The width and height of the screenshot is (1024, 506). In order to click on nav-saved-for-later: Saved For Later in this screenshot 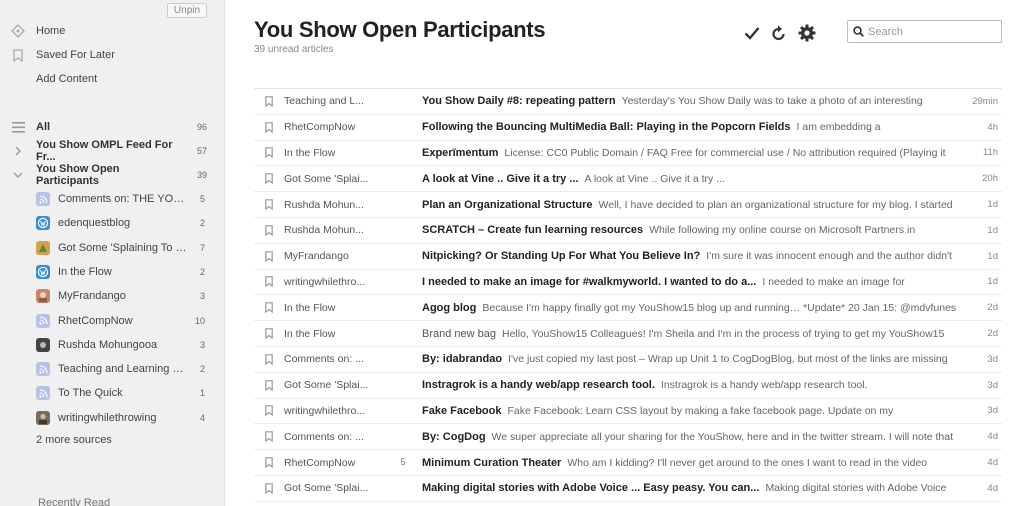, I will do `click(112, 55)`.